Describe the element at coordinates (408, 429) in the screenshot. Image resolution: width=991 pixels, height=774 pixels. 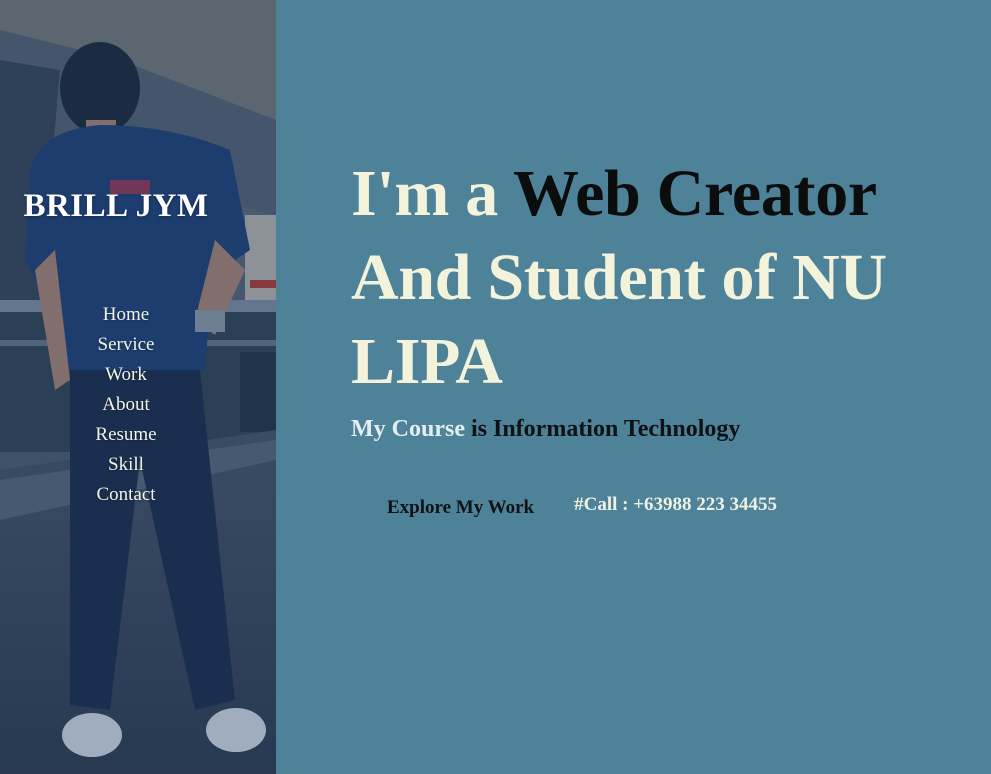
I see `course-highlight: My Course` at that location.